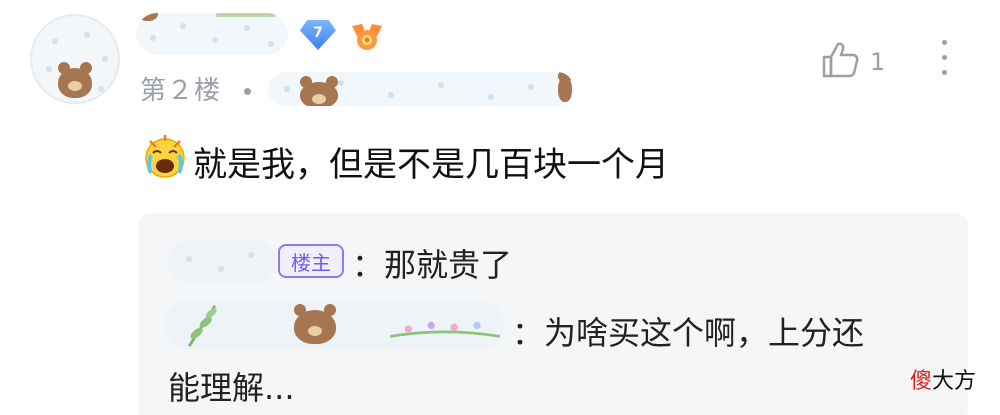  Describe the element at coordinates (688, 333) in the screenshot. I see `reply-text: ：为啥买这个啊，上分还` at that location.